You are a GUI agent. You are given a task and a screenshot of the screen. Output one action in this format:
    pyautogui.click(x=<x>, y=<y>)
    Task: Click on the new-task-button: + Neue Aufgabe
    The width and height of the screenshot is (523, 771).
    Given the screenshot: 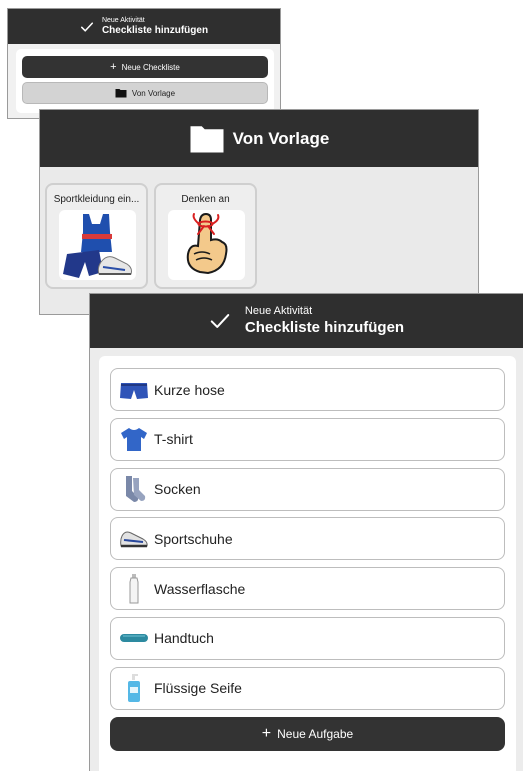 What is the action you would take?
    pyautogui.click(x=307, y=733)
    